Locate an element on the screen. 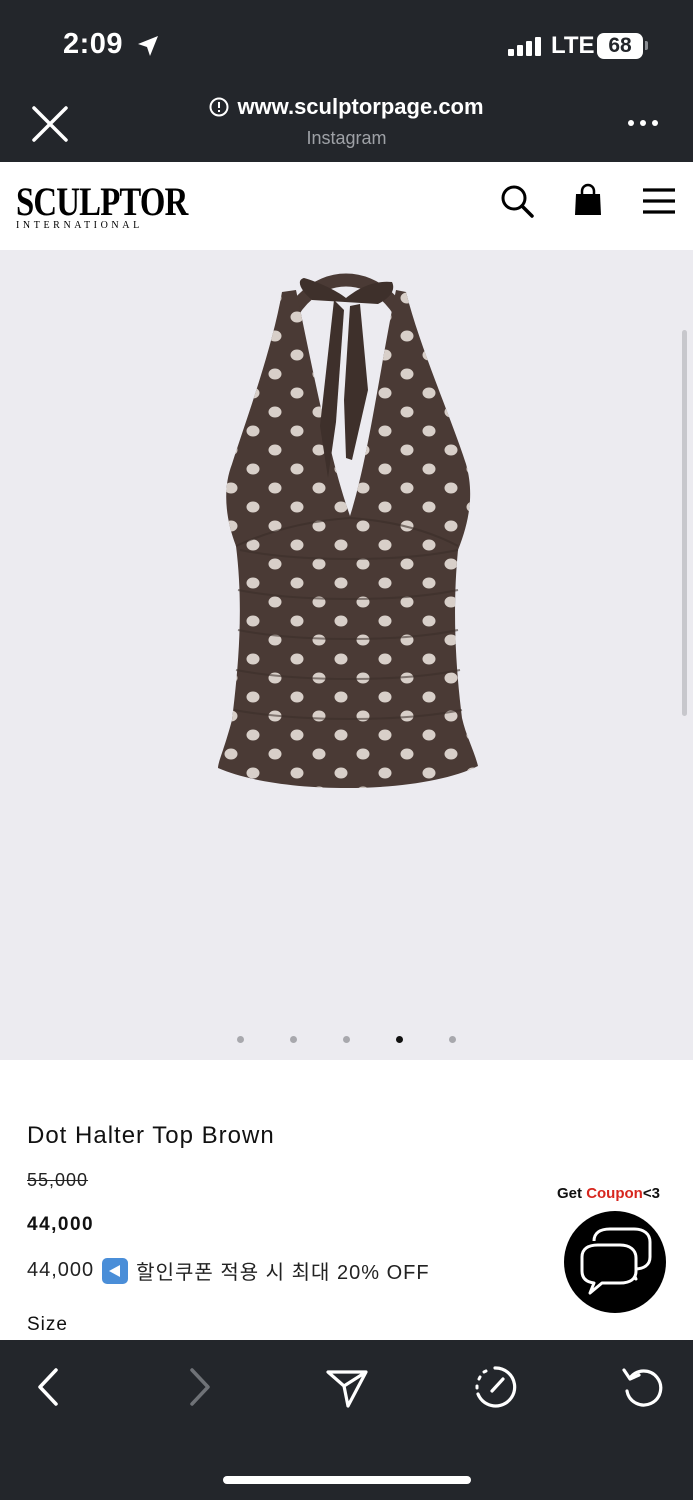 This screenshot has height=1500, width=693. network-type: LTE is located at coordinates (573, 45).